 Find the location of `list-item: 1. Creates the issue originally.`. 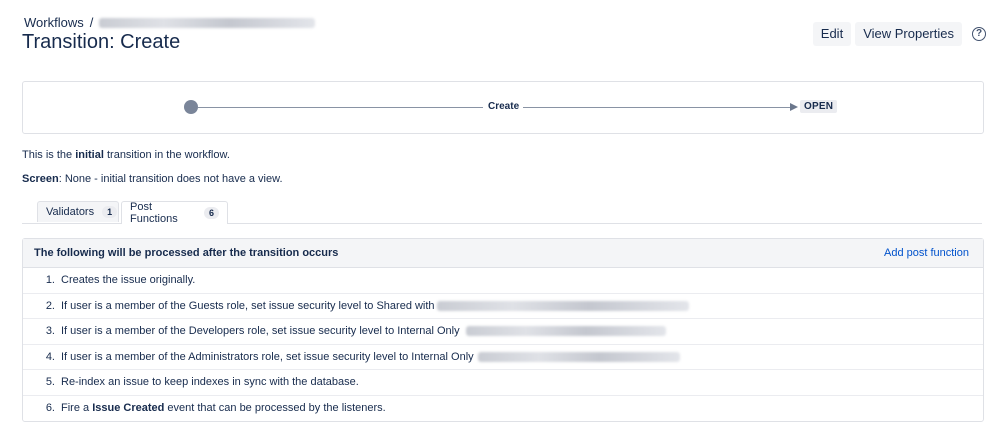

list-item: 1. Creates the issue originally. is located at coordinates (503, 281).